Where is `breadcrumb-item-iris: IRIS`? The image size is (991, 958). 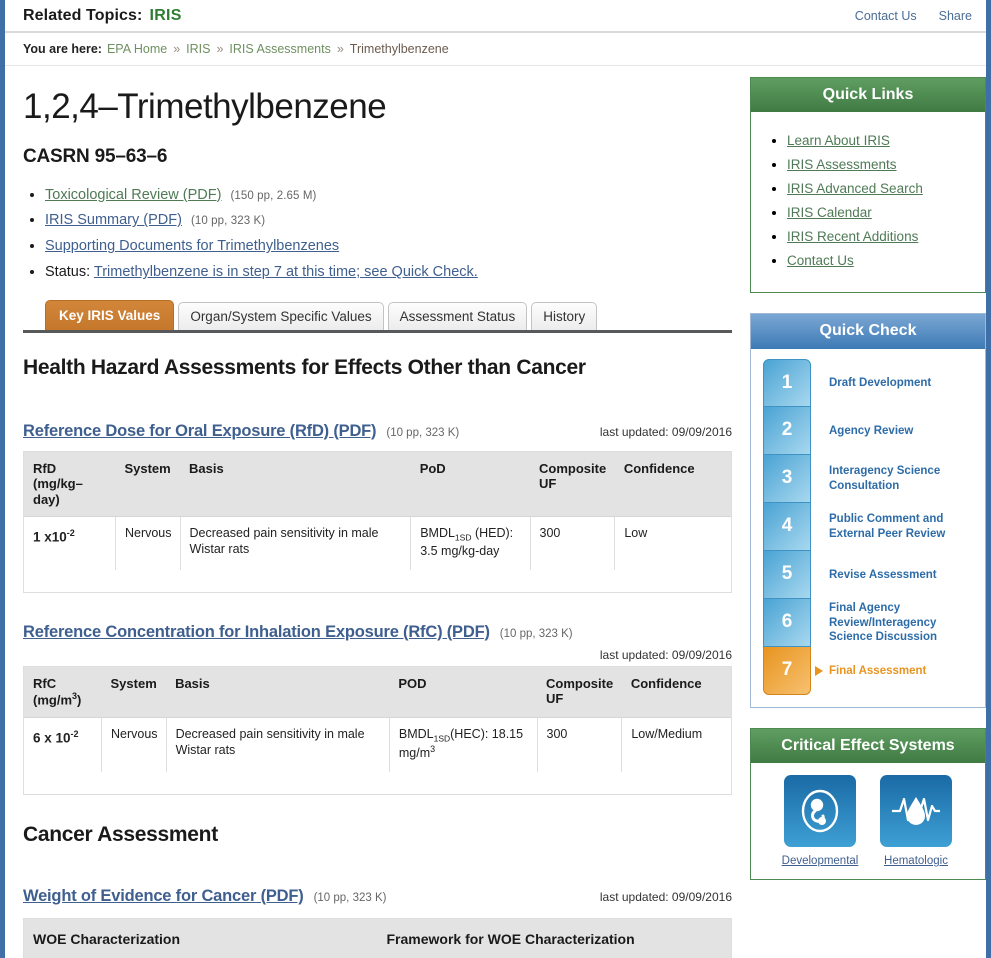 breadcrumb-item-iris: IRIS is located at coordinates (198, 49).